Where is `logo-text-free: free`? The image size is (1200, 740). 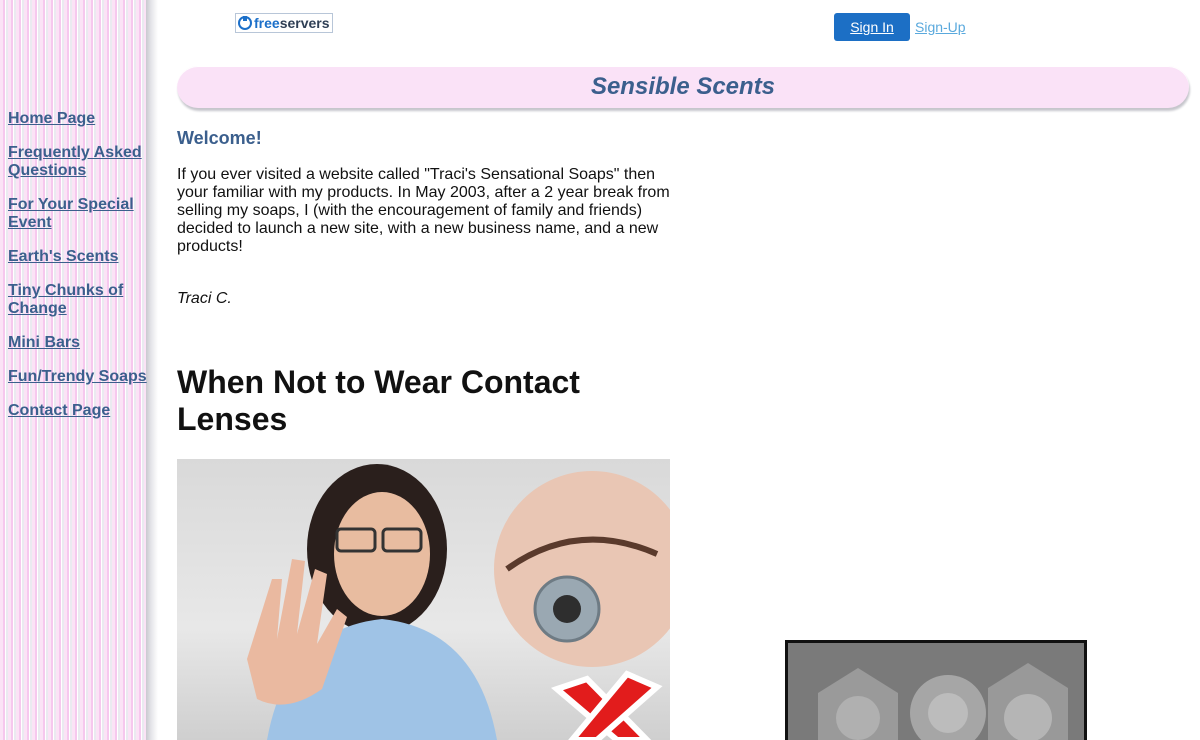 logo-text-free: free is located at coordinates (267, 23).